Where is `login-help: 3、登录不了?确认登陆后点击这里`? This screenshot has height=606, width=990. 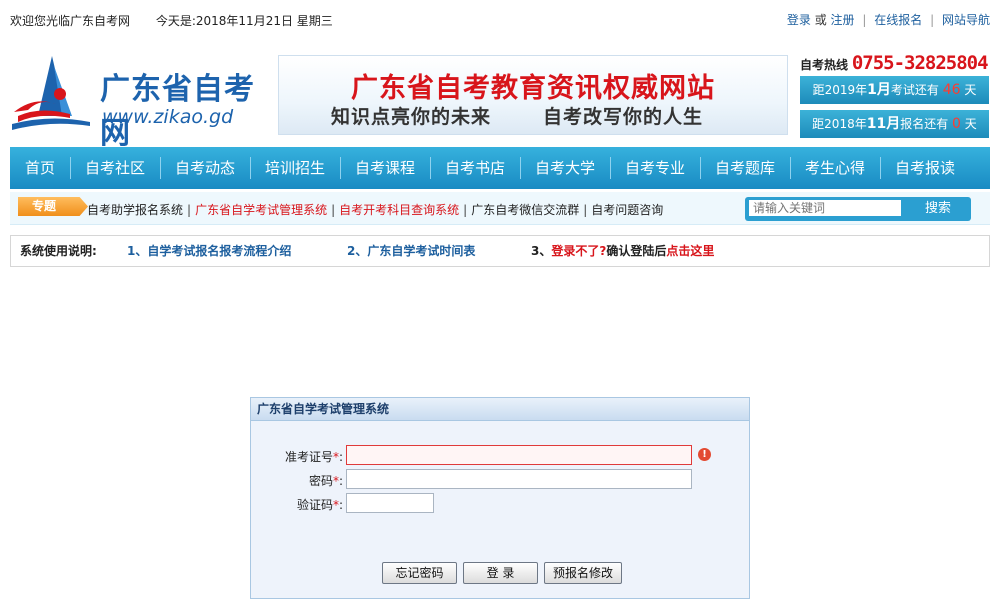
login-help: 3、登录不了?确认登陆后点击这里 is located at coordinates (622, 251).